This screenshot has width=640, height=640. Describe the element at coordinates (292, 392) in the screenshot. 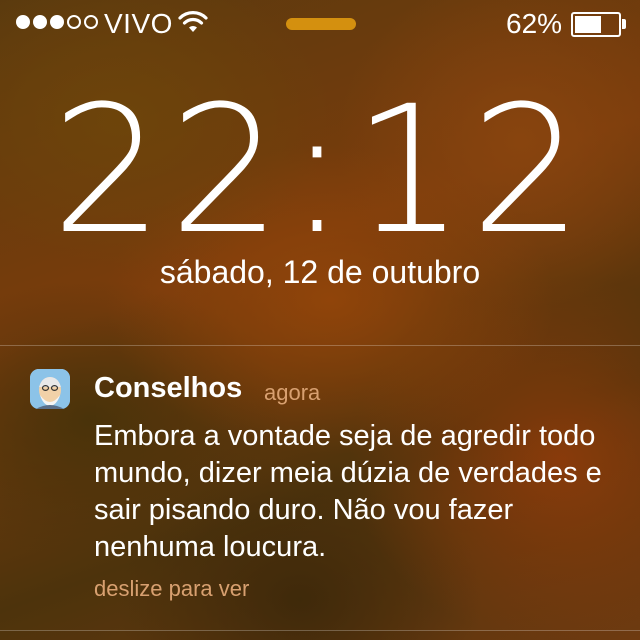

I see `notification-time: agora` at that location.